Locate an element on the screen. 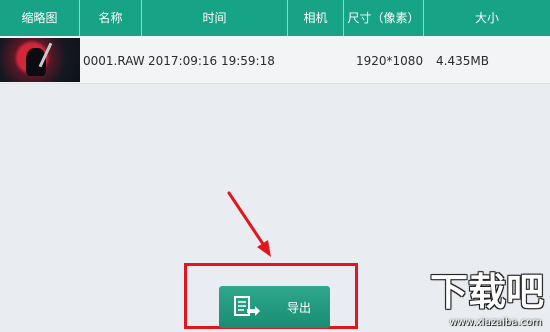 The height and width of the screenshot is (332, 550). watermark-logo: 下载吧 www.xiazaiba.com is located at coordinates (482, 299).